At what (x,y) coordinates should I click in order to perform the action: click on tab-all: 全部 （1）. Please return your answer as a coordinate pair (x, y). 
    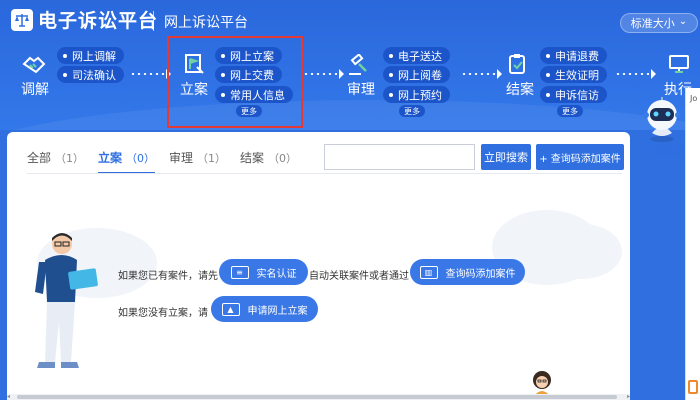
    Looking at the image, I should click on (55, 160).